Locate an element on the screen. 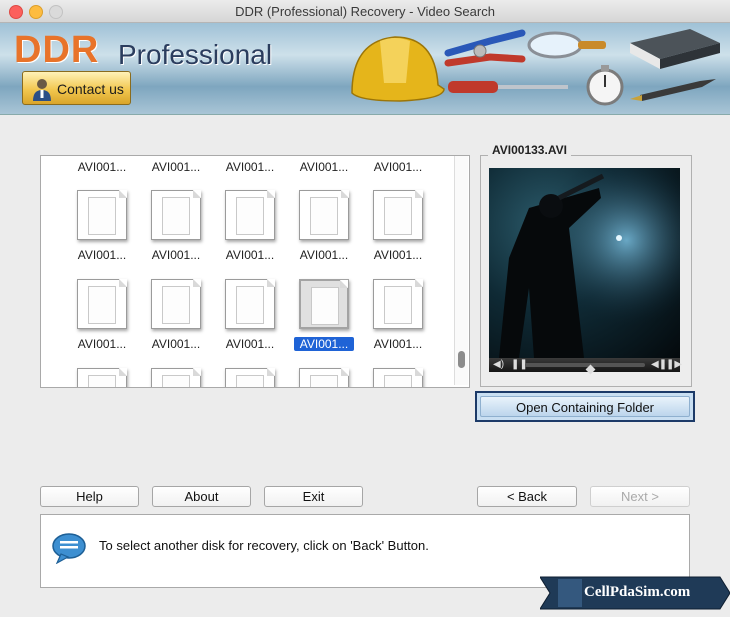  header-banner: DDR Professional Contact us is located at coordinates (365, 69).